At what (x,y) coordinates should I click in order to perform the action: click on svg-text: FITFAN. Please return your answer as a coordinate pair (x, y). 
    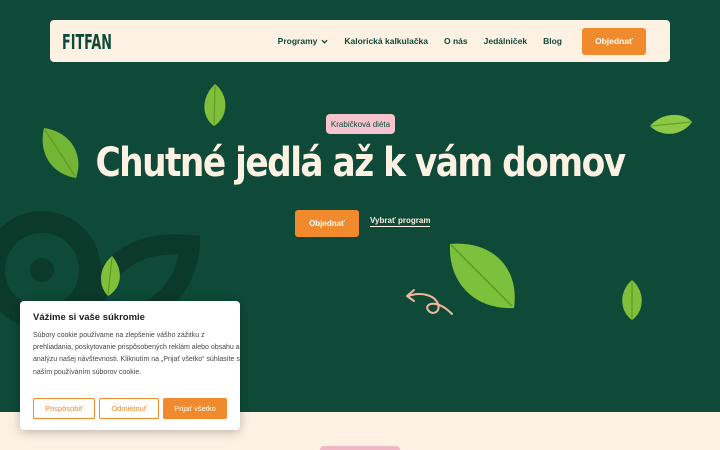
    Looking at the image, I should click on (87, 42).